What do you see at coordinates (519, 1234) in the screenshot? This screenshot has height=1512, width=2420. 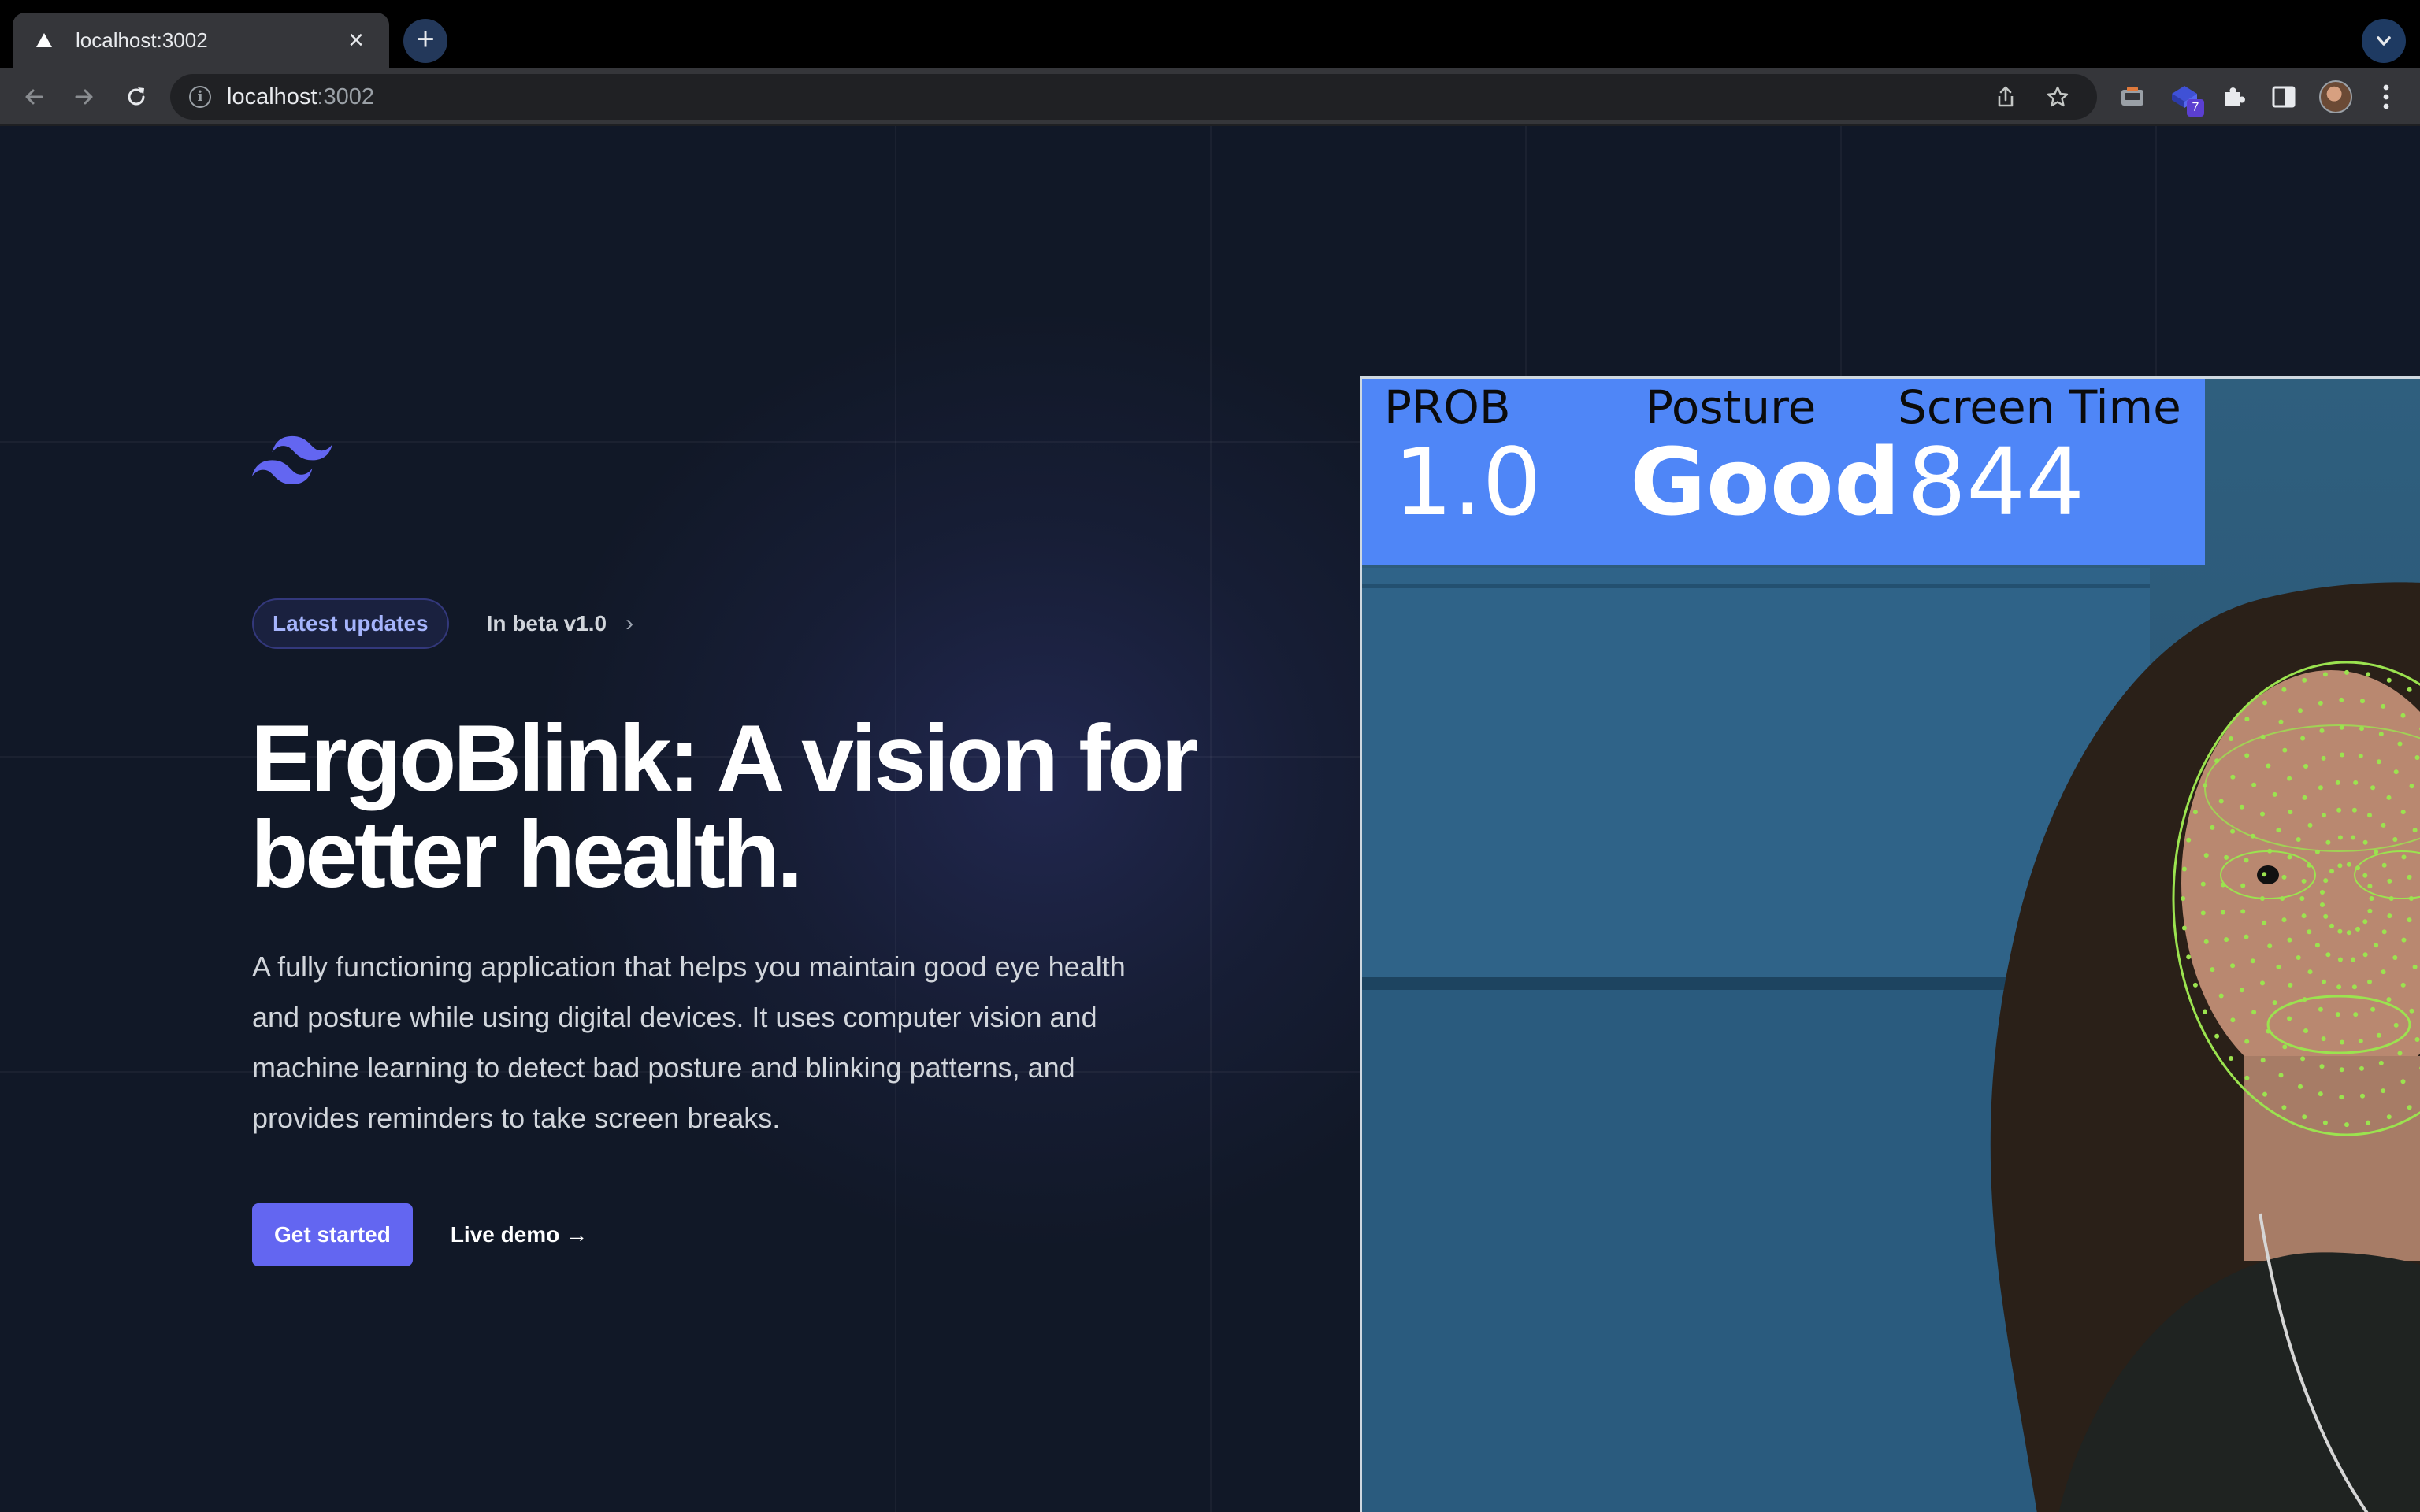 I see `live-demo-link: Live demo →` at bounding box center [519, 1234].